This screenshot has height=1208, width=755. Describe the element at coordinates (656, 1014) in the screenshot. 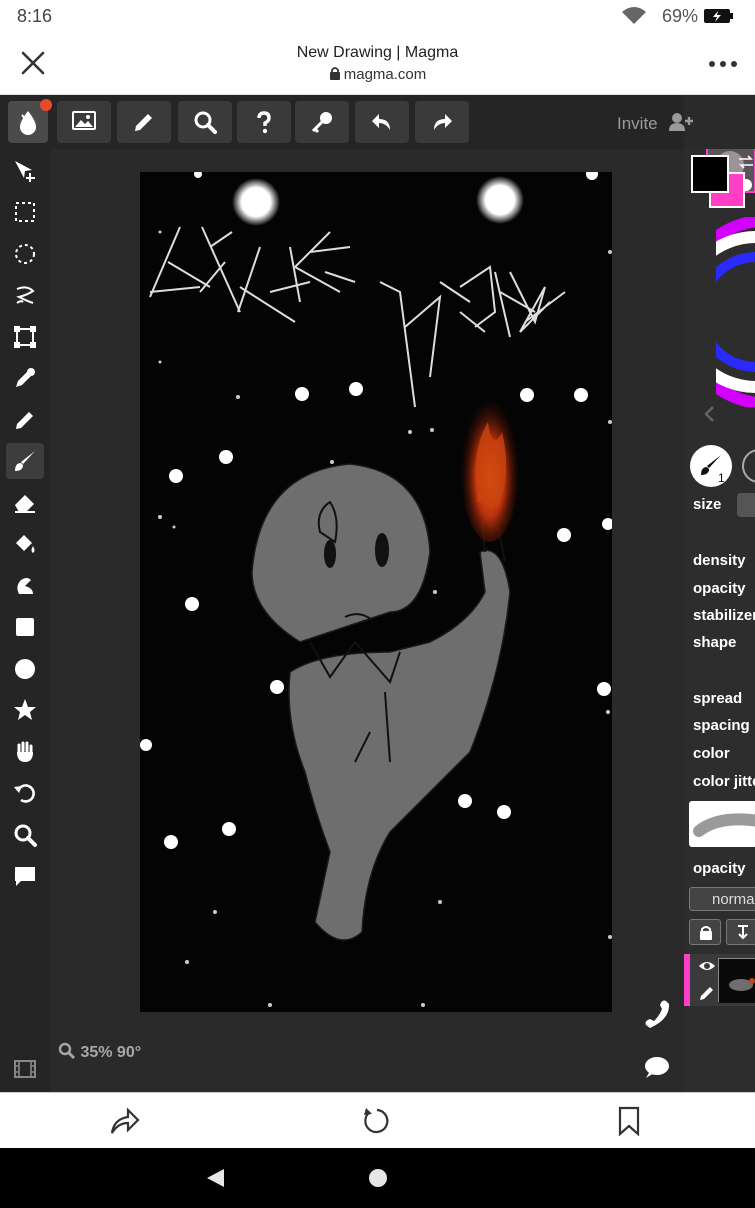

I see `phone-icon` at that location.